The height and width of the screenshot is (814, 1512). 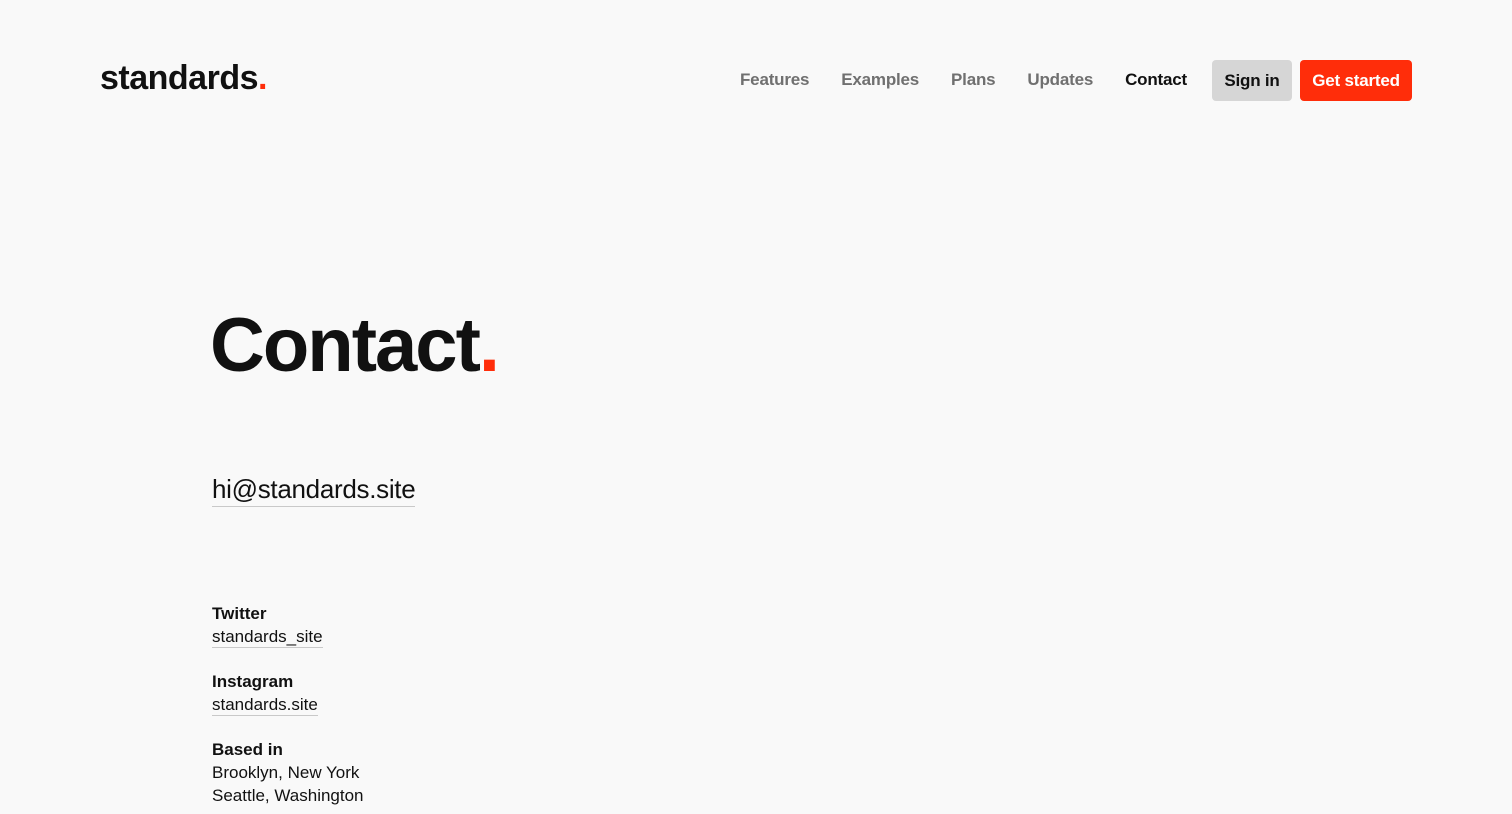 What do you see at coordinates (265, 705) in the screenshot?
I see `instagram-handle-link: standards.site` at bounding box center [265, 705].